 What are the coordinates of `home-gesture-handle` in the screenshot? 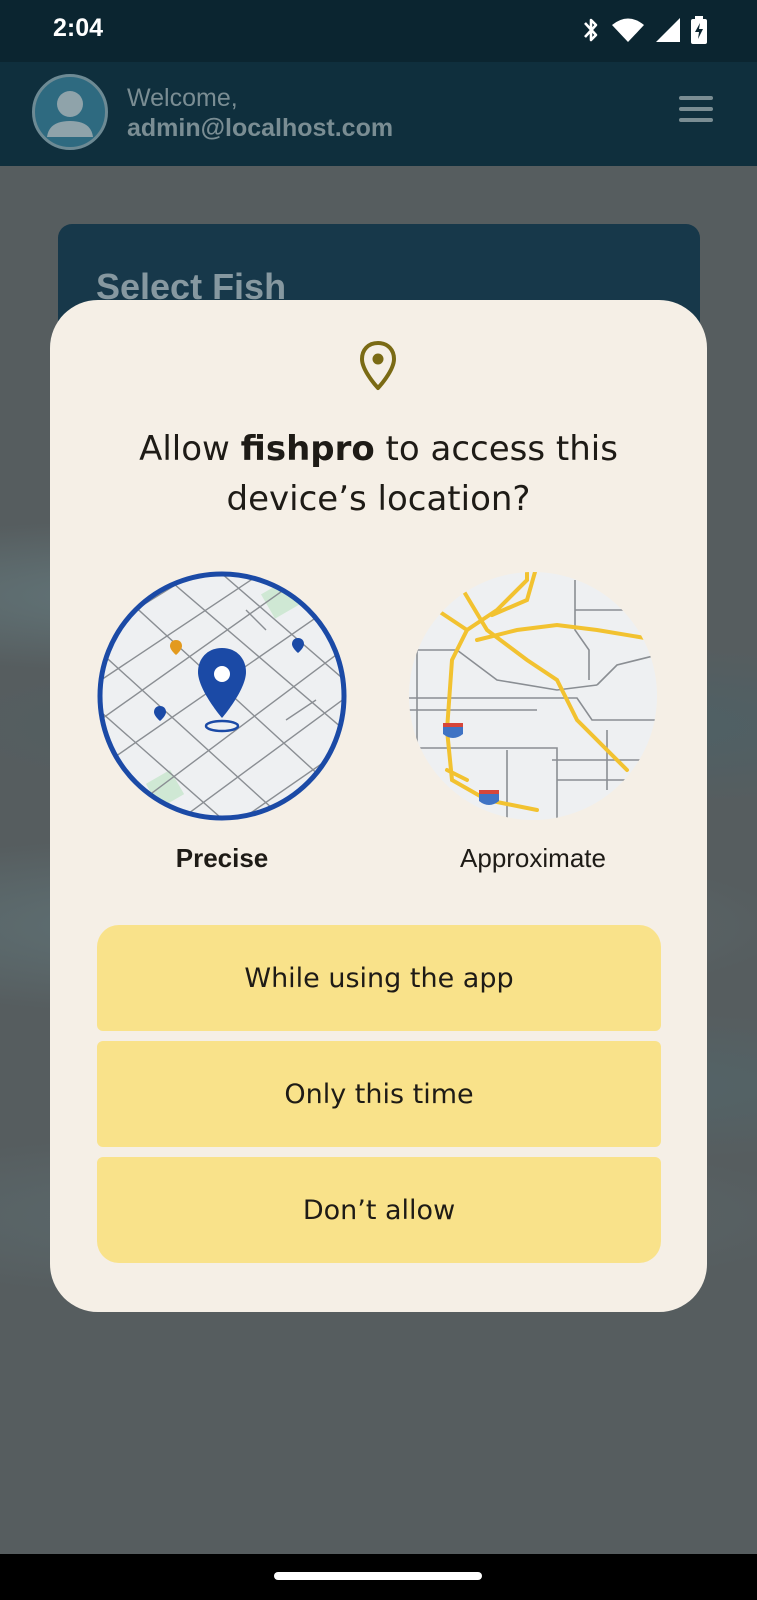 It's located at (378, 1576).